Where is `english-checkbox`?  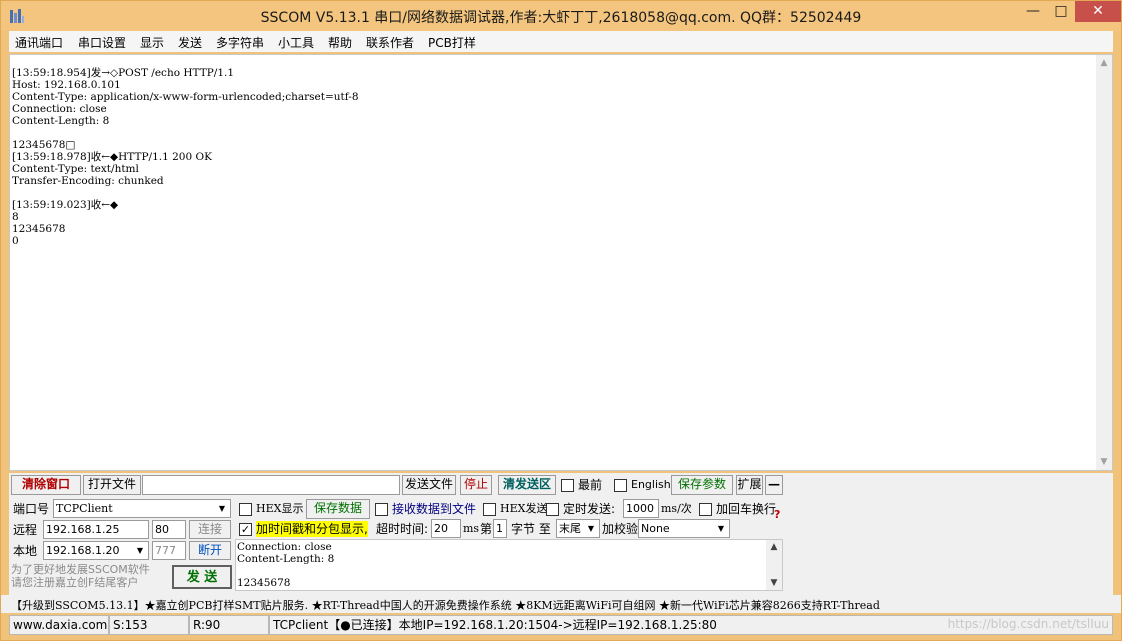
english-checkbox is located at coordinates (620, 485).